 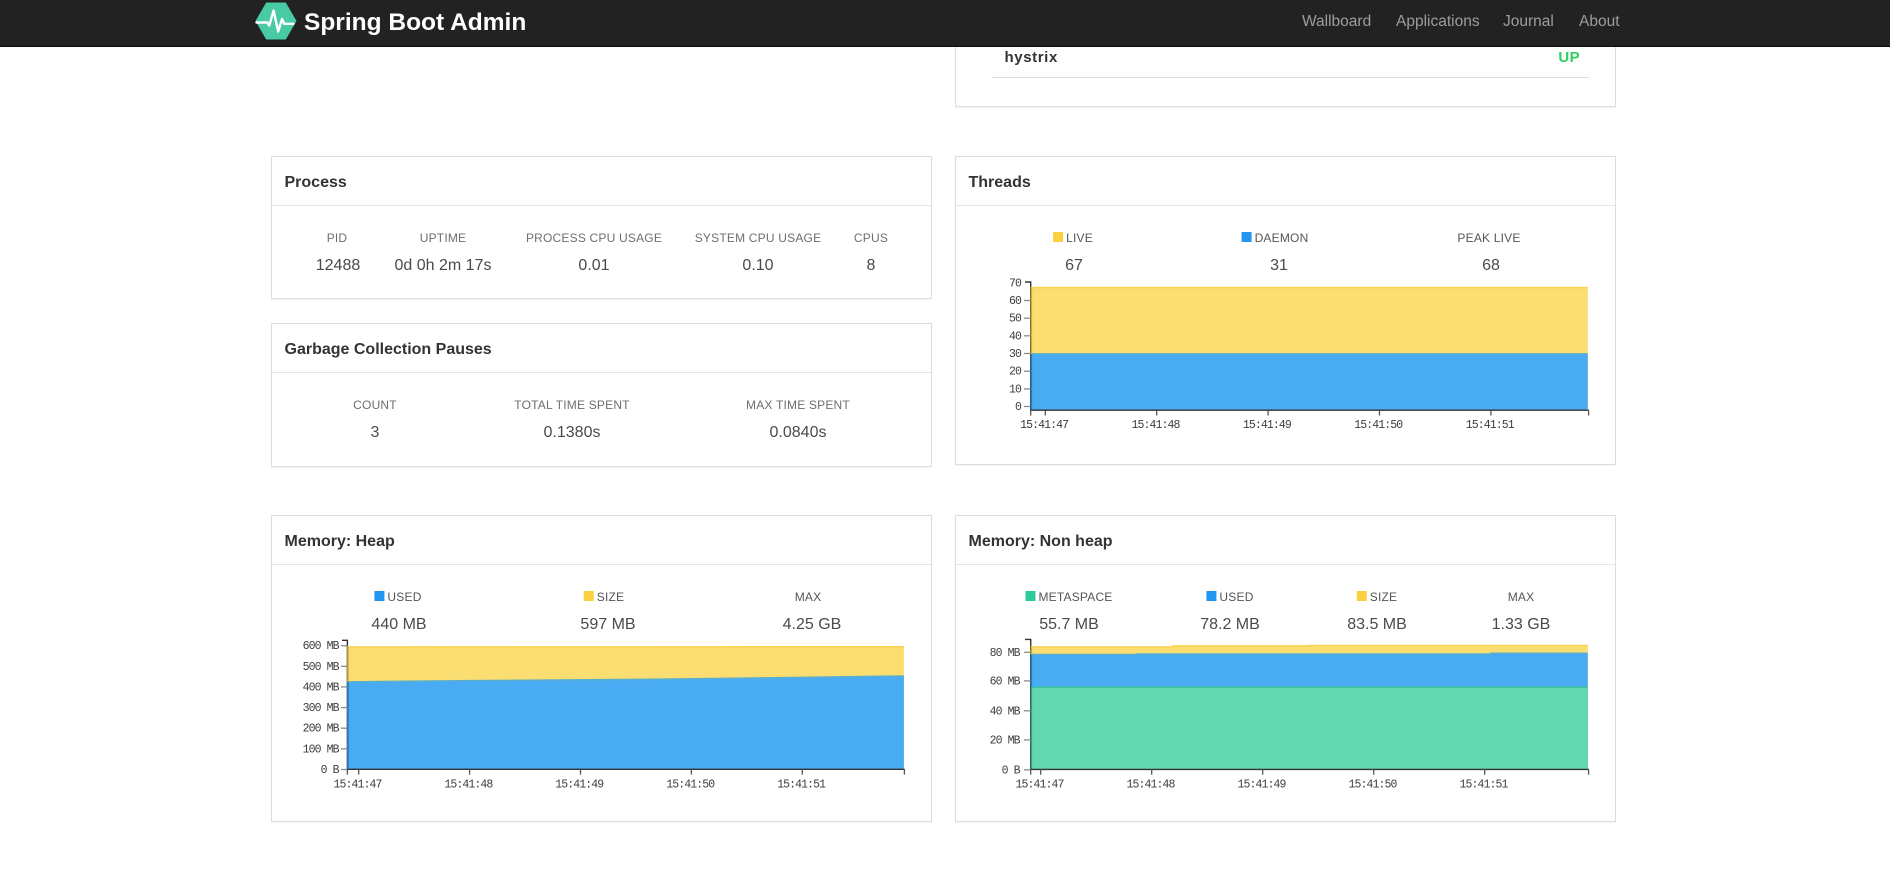 What do you see at coordinates (1018, 407) in the screenshot?
I see `svg-text: 0` at bounding box center [1018, 407].